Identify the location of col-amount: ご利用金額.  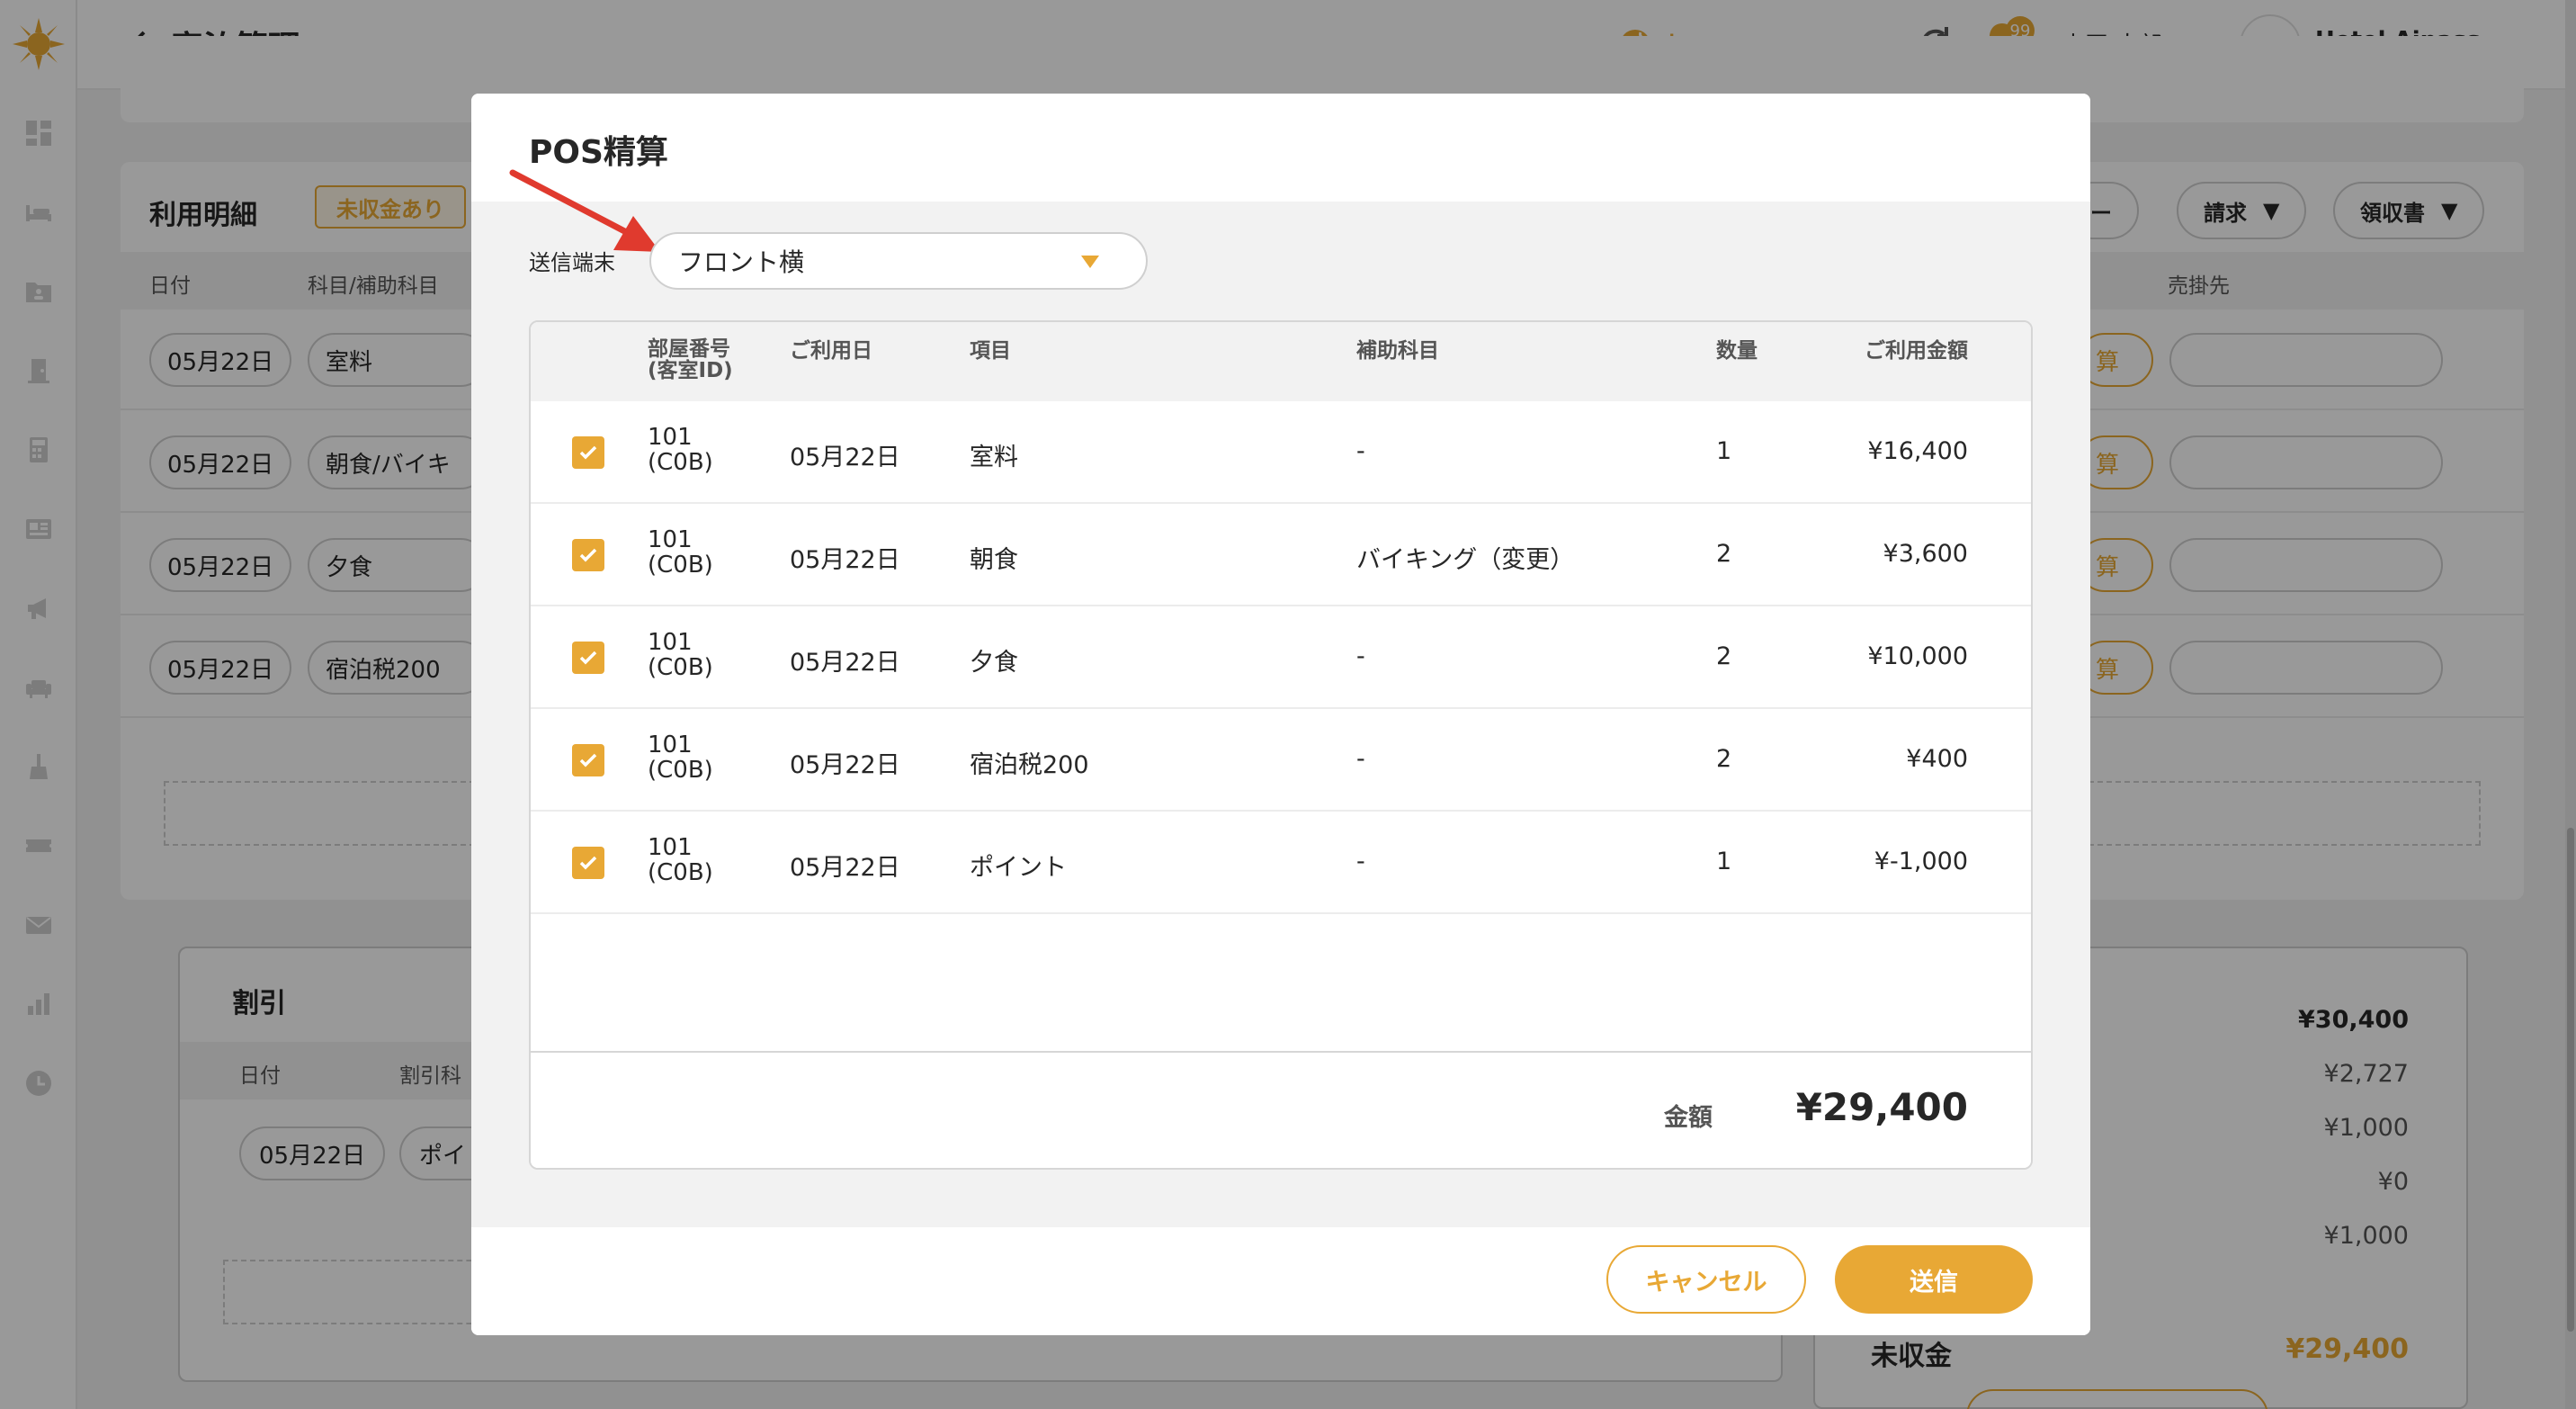
(1916, 351).